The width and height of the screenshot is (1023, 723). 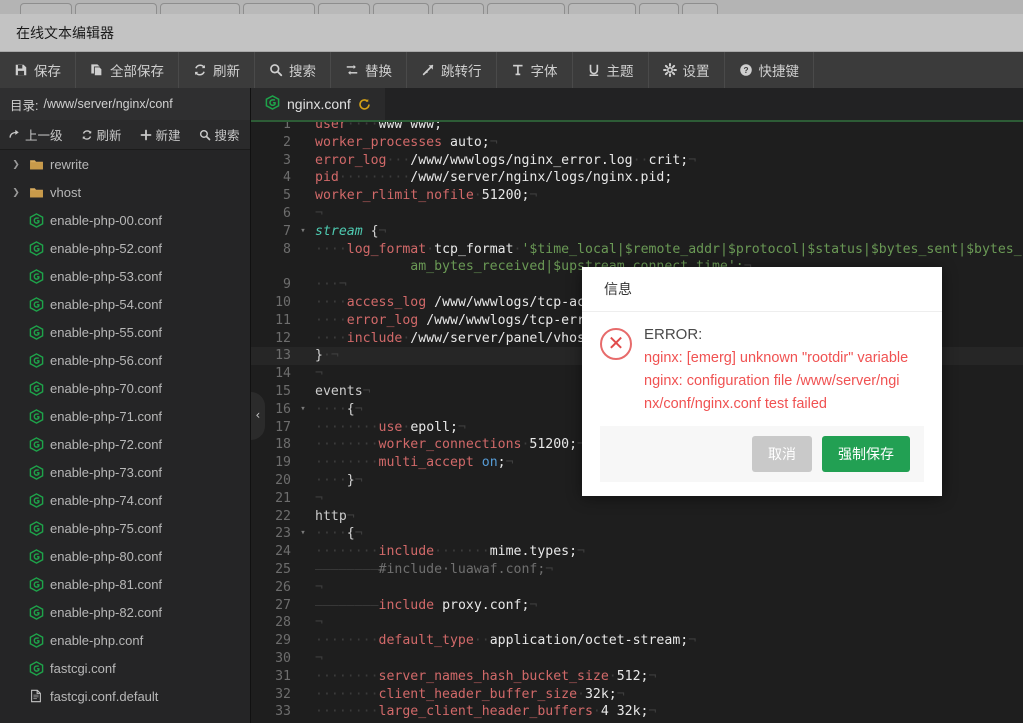 I want to click on toolbar-button-search: 搜索, so click(x=293, y=70).